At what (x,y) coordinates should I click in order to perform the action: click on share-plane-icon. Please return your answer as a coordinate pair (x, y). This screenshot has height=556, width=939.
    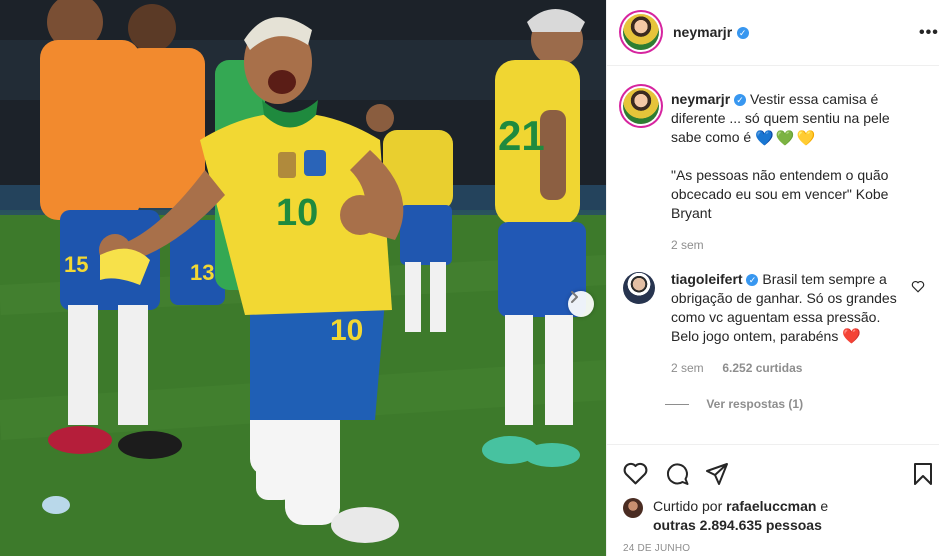
    Looking at the image, I should click on (717, 474).